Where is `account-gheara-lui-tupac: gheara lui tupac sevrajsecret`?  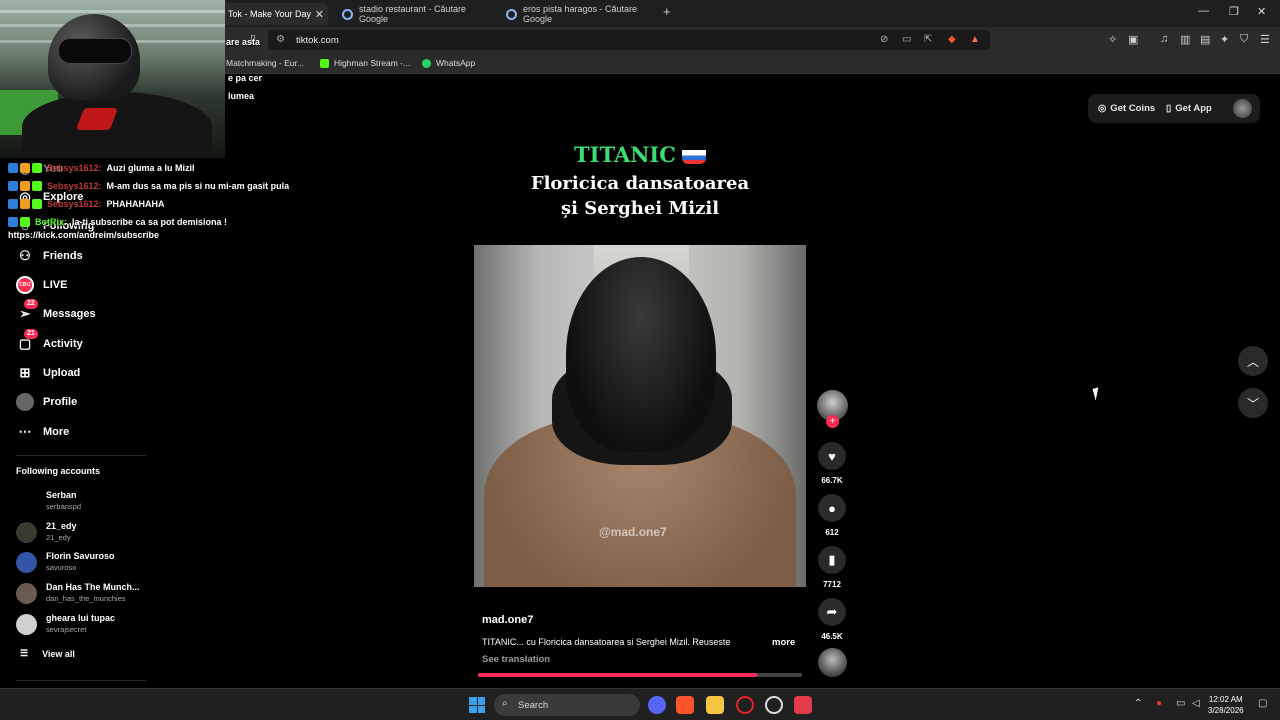 account-gheara-lui-tupac: gheara lui tupac sevrajsecret is located at coordinates (101, 624).